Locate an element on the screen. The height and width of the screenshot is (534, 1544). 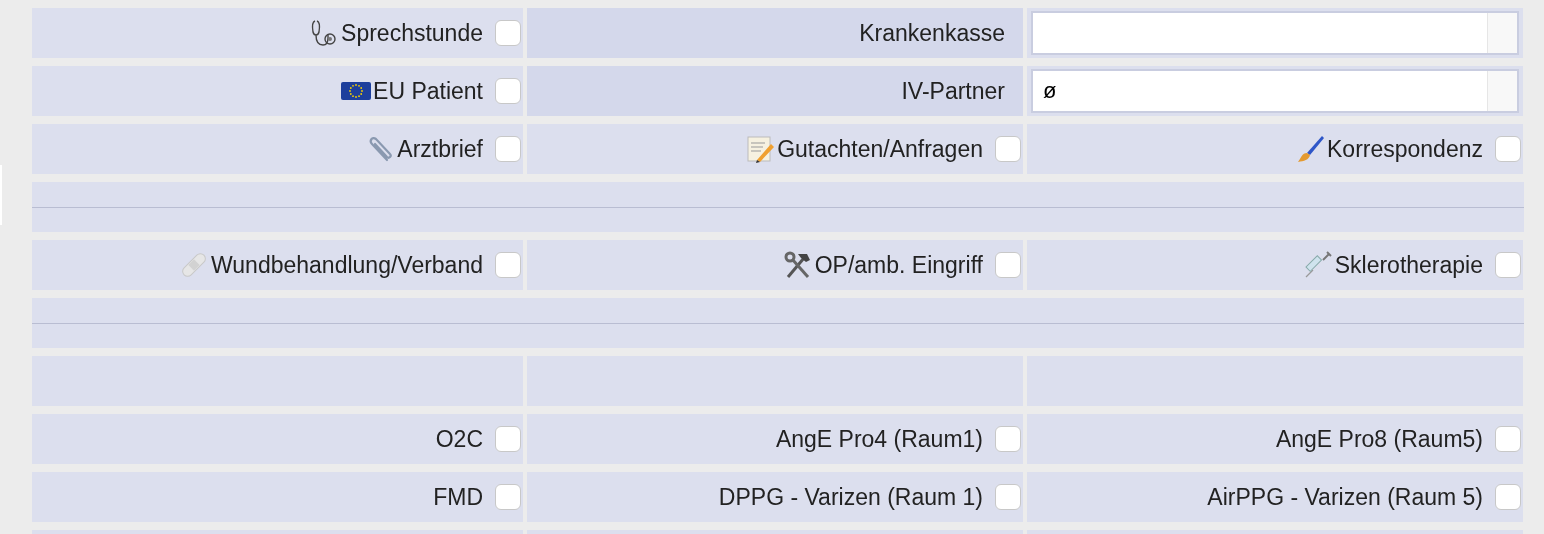
checkbox-label: Gutachten/Anfragen is located at coordinates (880, 149).